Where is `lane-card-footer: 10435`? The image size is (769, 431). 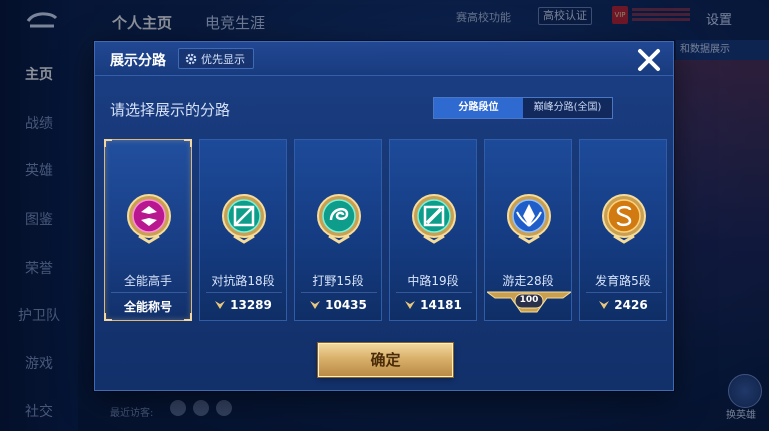
lane-card-footer: 10435 is located at coordinates (346, 305).